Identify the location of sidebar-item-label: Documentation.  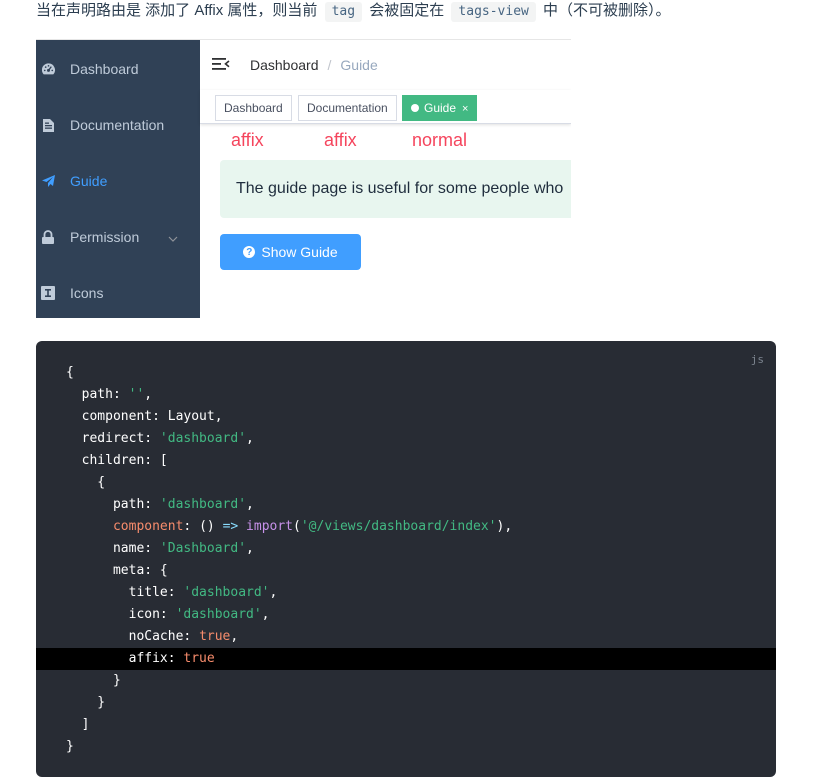
(117, 125).